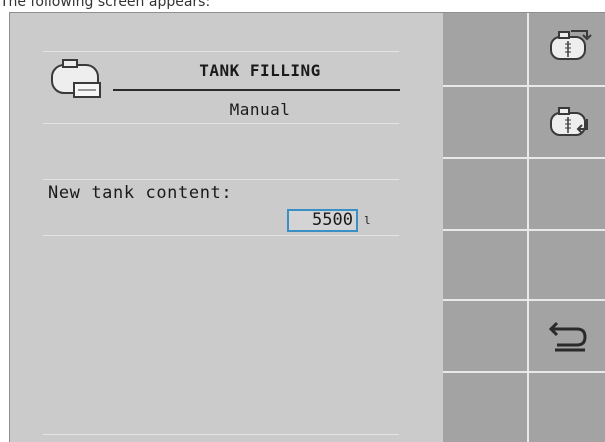 The image size is (605, 442). I want to click on caption: The following screen appears:, so click(105, 5).